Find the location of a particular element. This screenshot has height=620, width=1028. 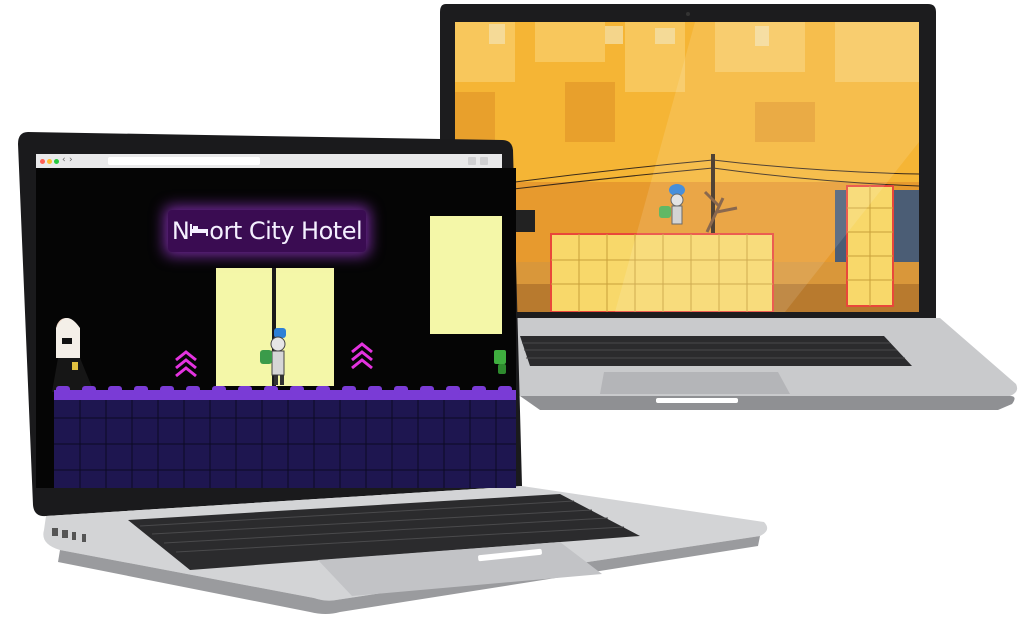

browser-maximize-button is located at coordinates (56, 161).